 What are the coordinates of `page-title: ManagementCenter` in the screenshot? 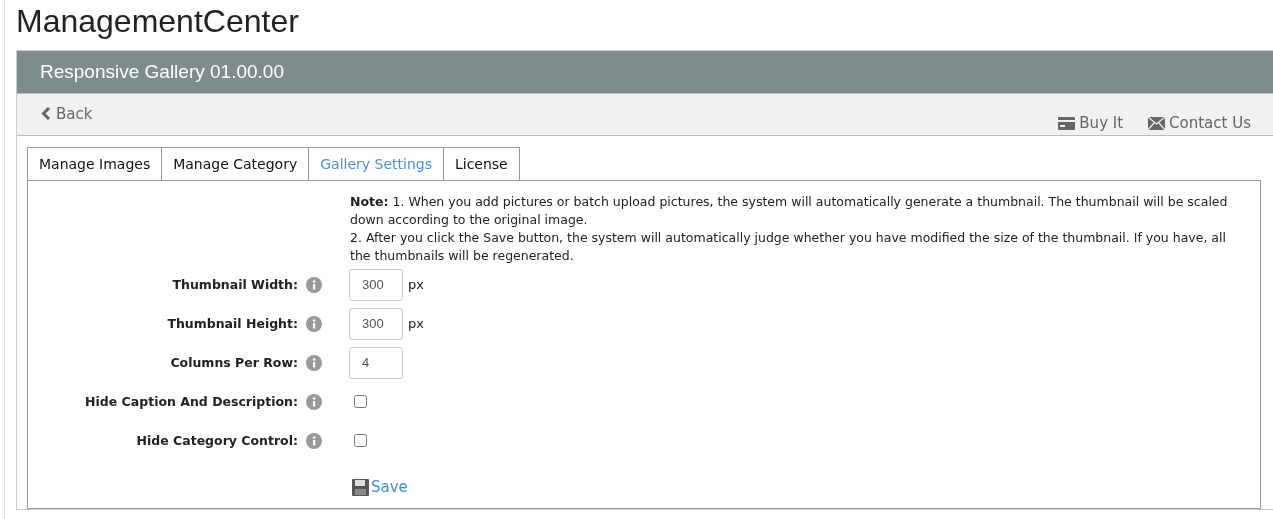 It's located at (158, 21).